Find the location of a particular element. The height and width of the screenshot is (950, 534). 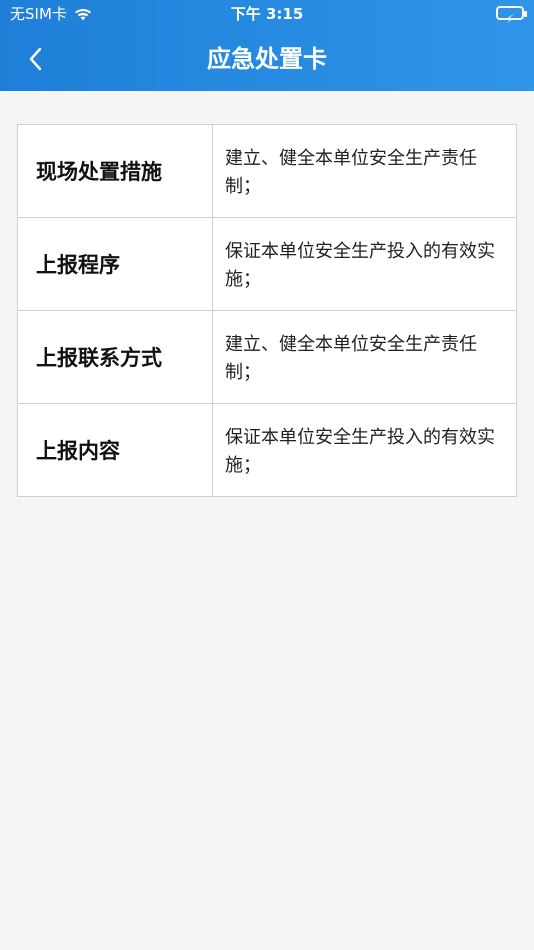

battery-icon: ⚡ is located at coordinates (511, 16).